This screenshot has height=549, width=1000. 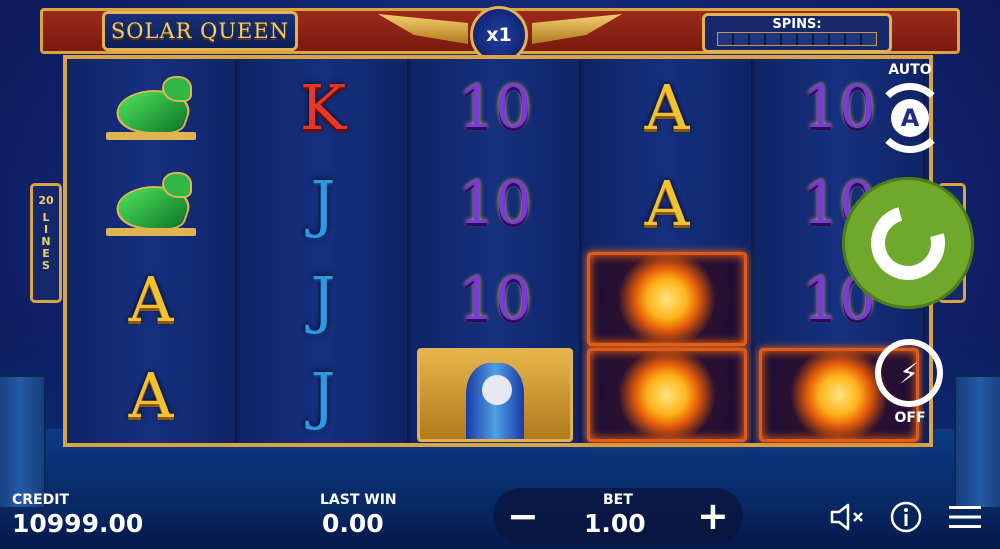 I want to click on autoplay-icon: A, so click(x=910, y=118).